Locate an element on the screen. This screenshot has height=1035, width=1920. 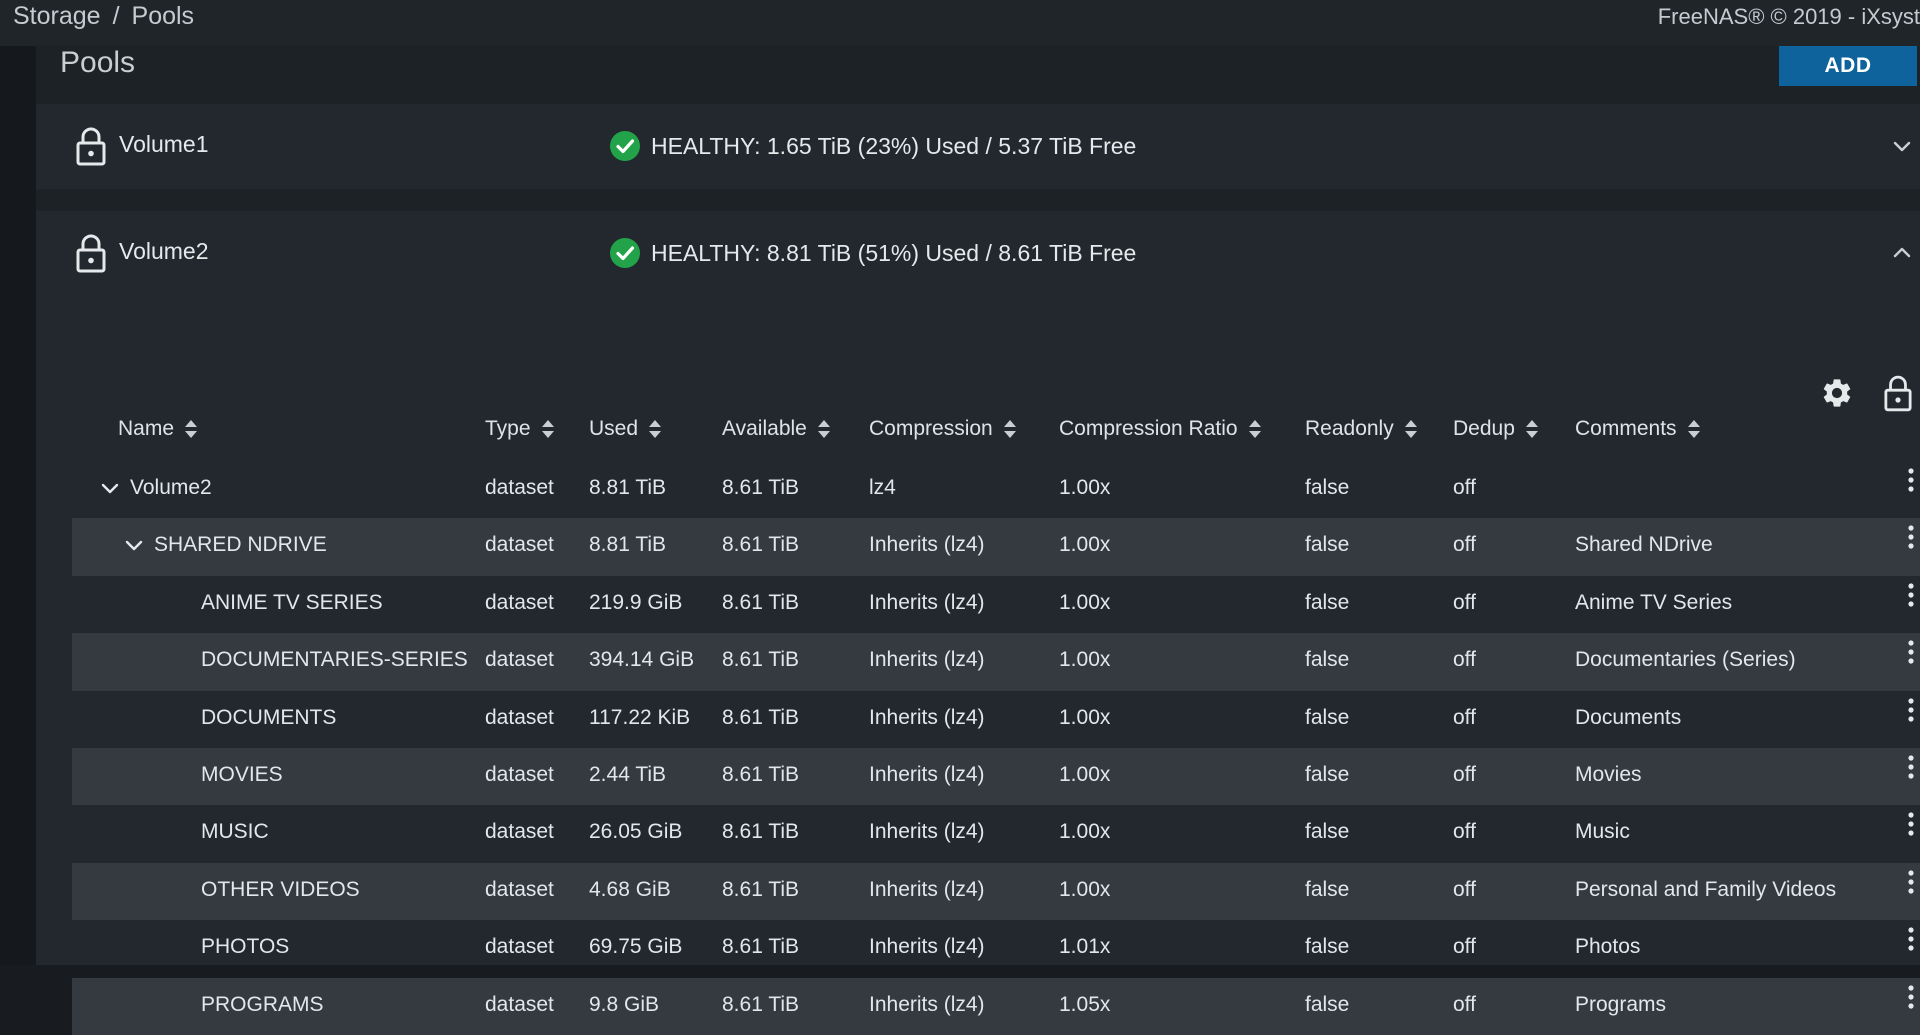
cell-used: 394.14 GiB is located at coordinates (642, 660).